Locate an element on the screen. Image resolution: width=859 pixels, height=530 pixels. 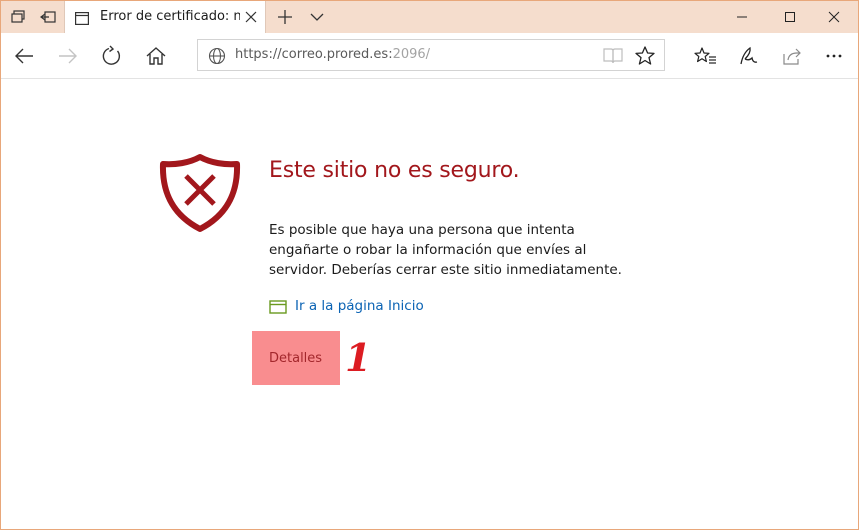
url-port: 2096/ is located at coordinates (411, 54).